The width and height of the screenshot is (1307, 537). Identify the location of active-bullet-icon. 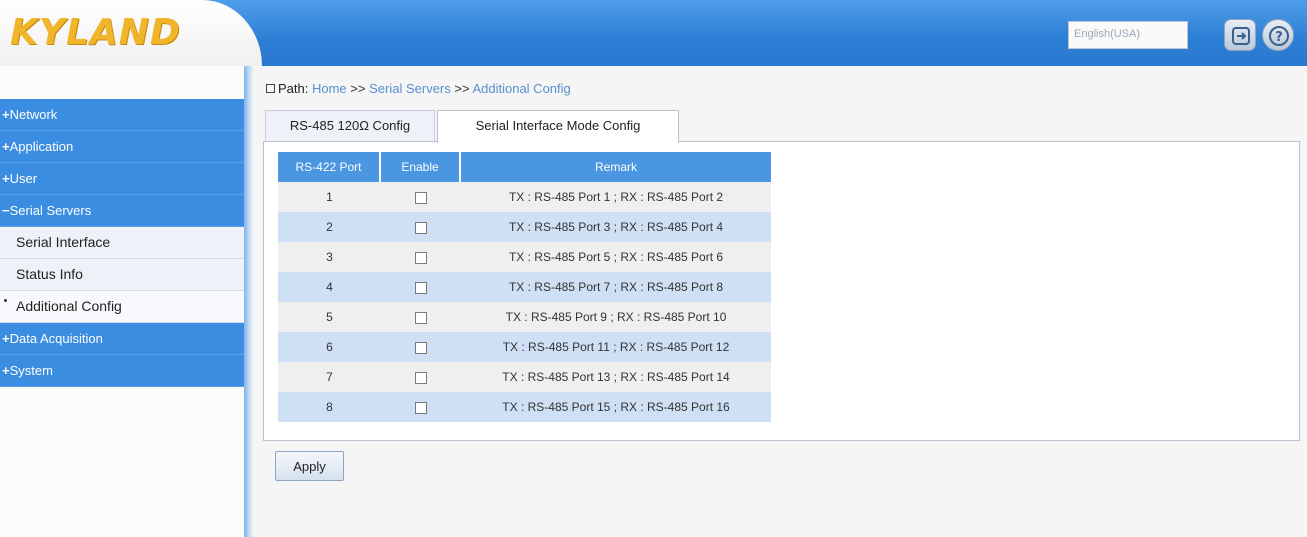
(5, 300).